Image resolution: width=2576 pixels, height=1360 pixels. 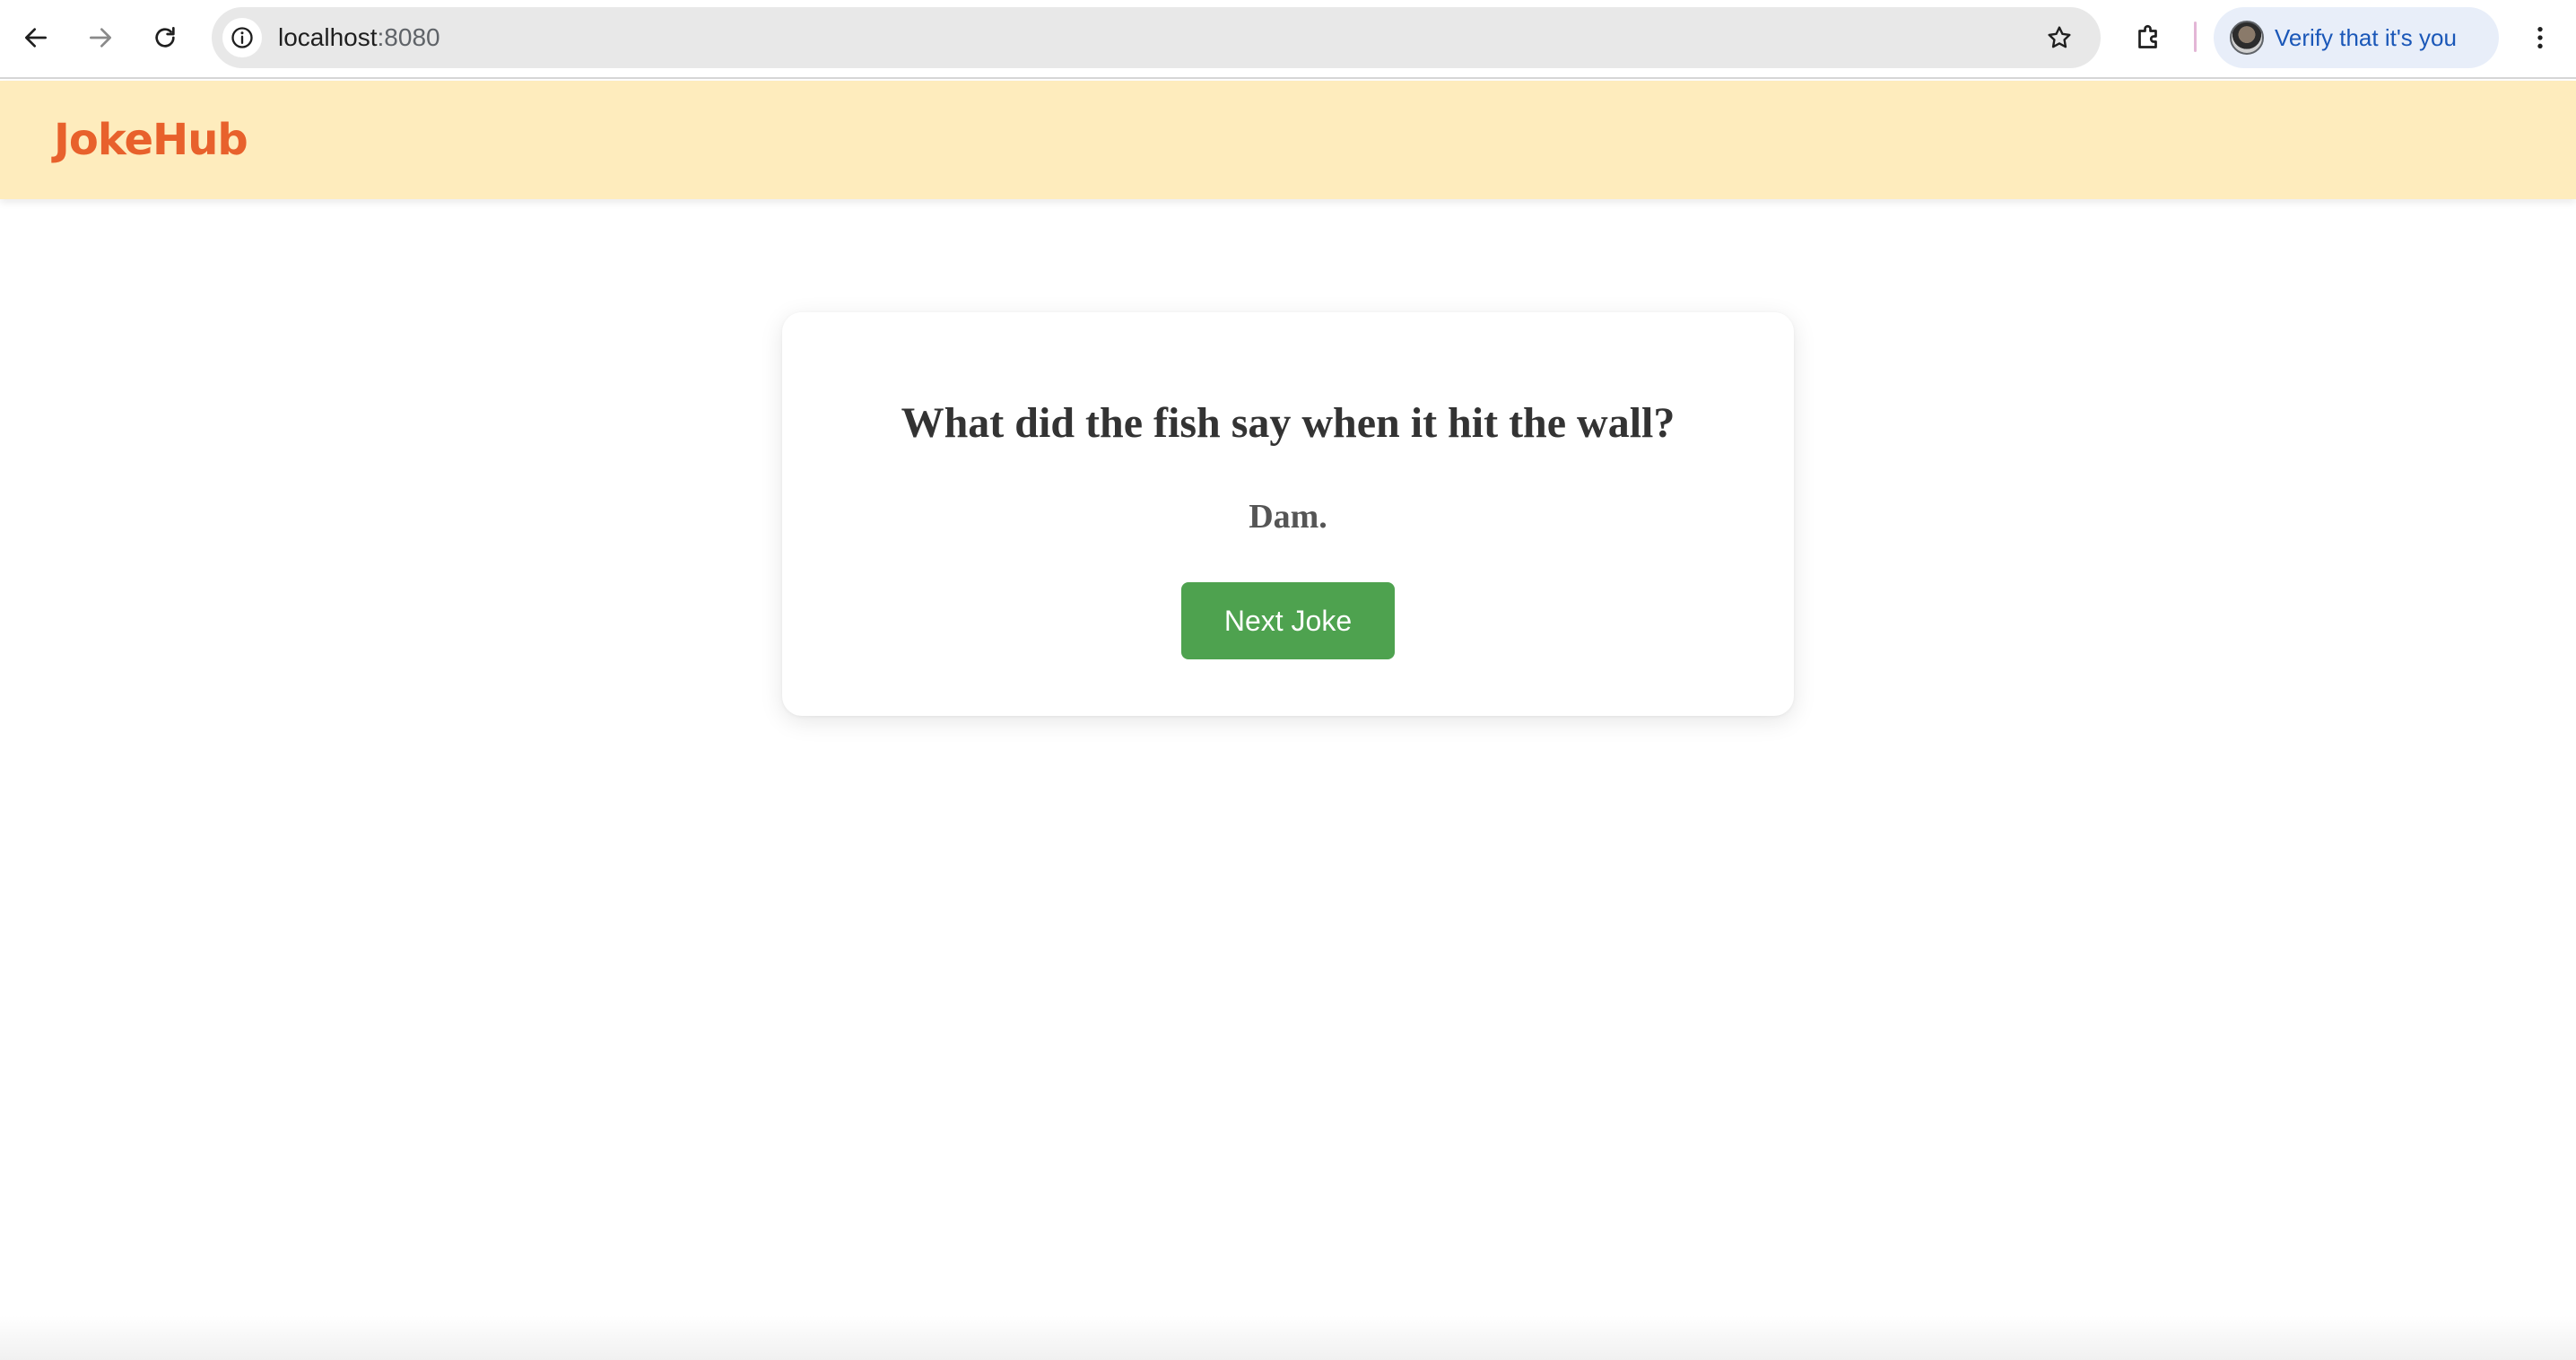 What do you see at coordinates (151, 140) in the screenshot?
I see `site-logo: JokeHub` at bounding box center [151, 140].